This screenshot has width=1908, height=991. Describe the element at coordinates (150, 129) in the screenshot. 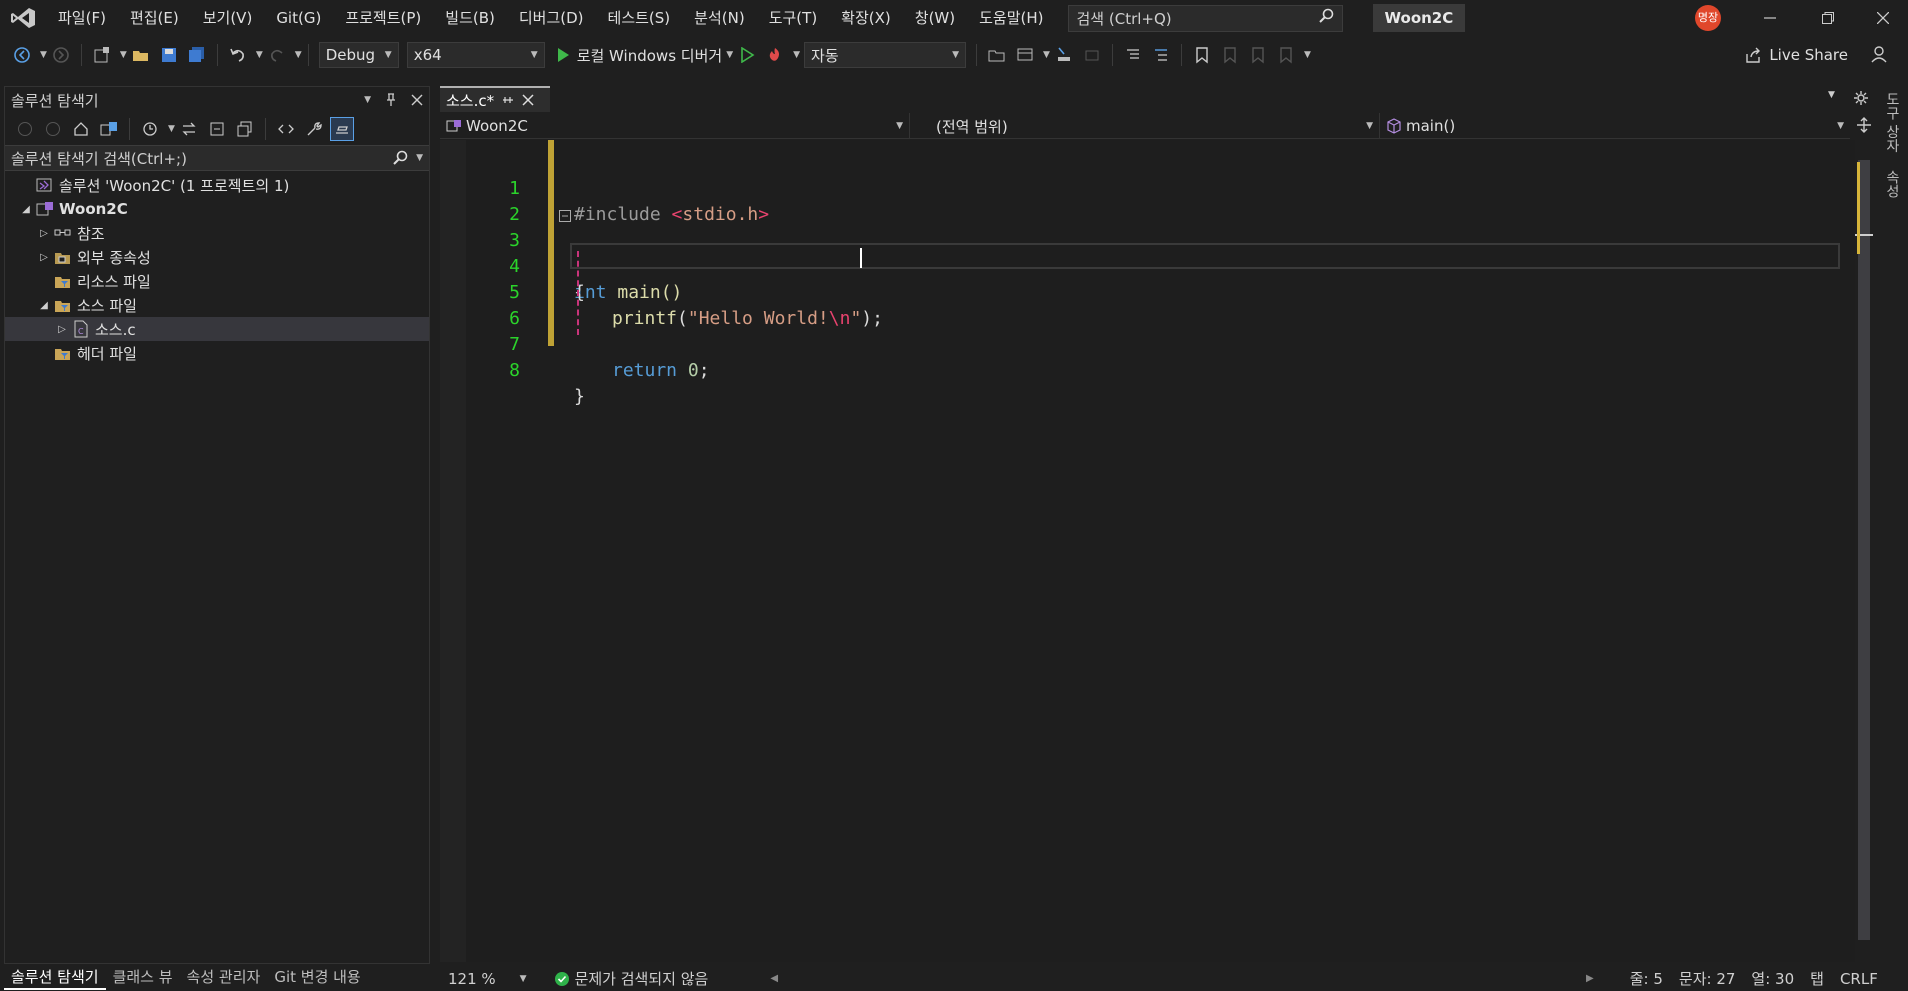

I see `pending-changes-icon` at that location.